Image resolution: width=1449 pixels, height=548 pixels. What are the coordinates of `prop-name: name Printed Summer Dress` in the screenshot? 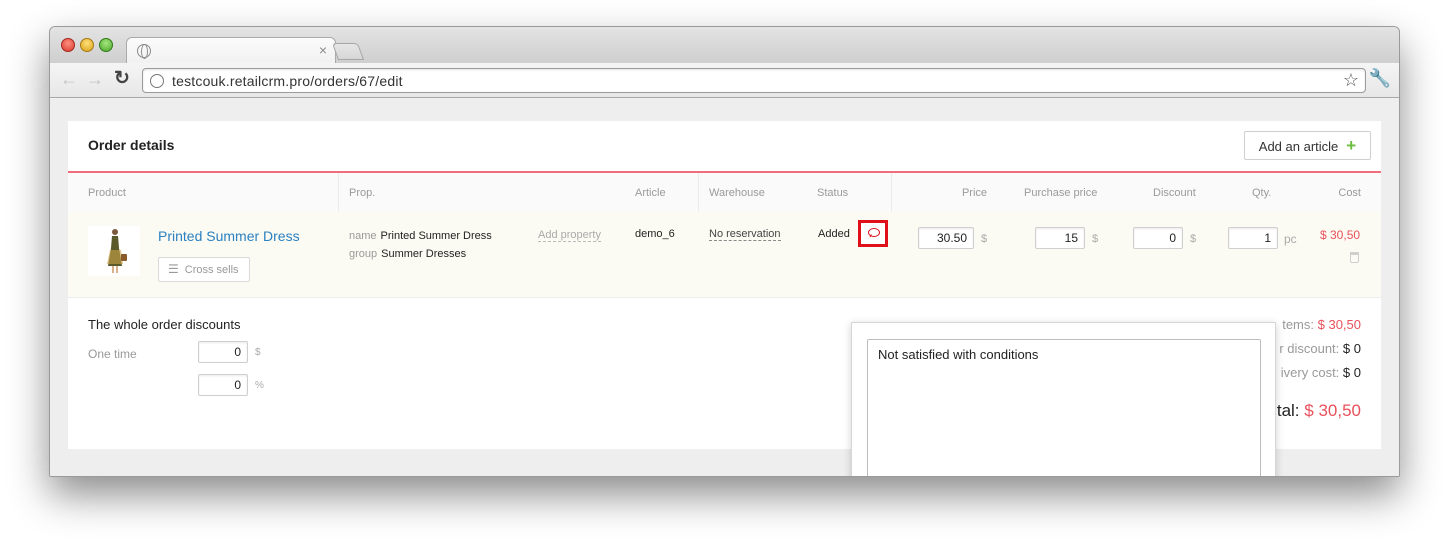 It's located at (420, 236).